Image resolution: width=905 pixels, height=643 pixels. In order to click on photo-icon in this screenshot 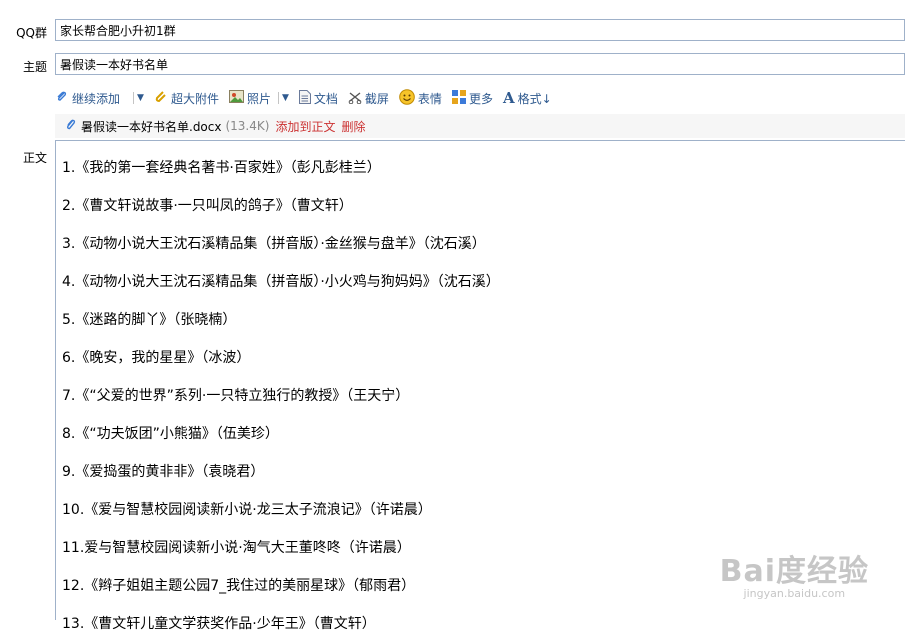, I will do `click(236, 98)`.